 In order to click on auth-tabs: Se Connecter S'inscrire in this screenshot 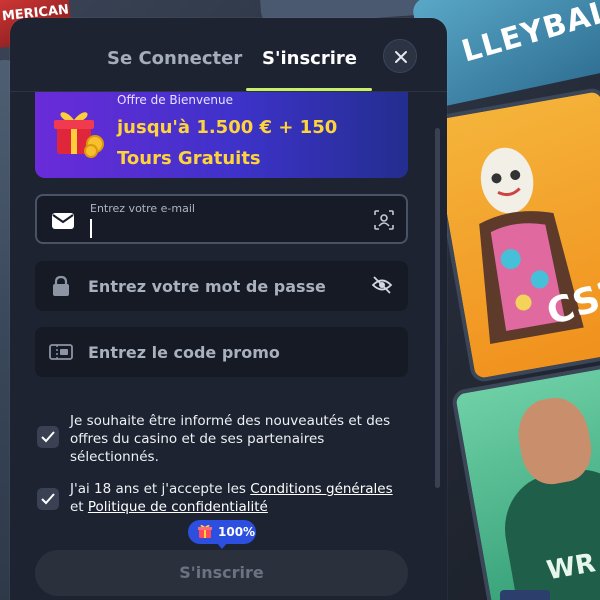, I will do `click(228, 55)`.